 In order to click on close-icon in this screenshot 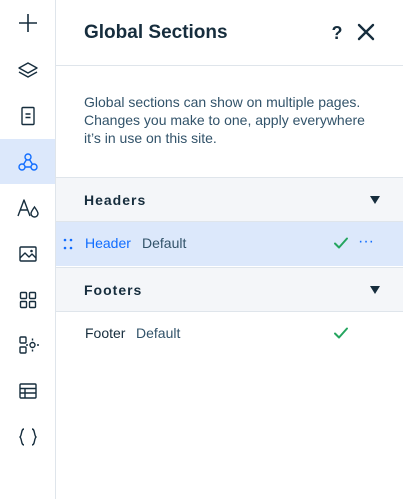, I will do `click(366, 32)`.